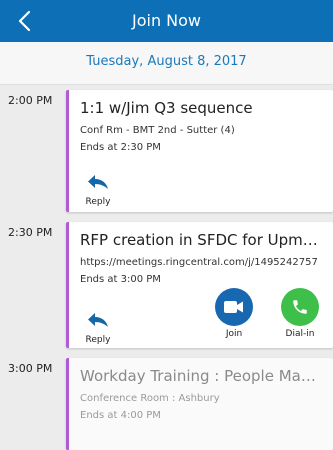 The image size is (333, 450). I want to click on dial-in-circle, so click(300, 307).